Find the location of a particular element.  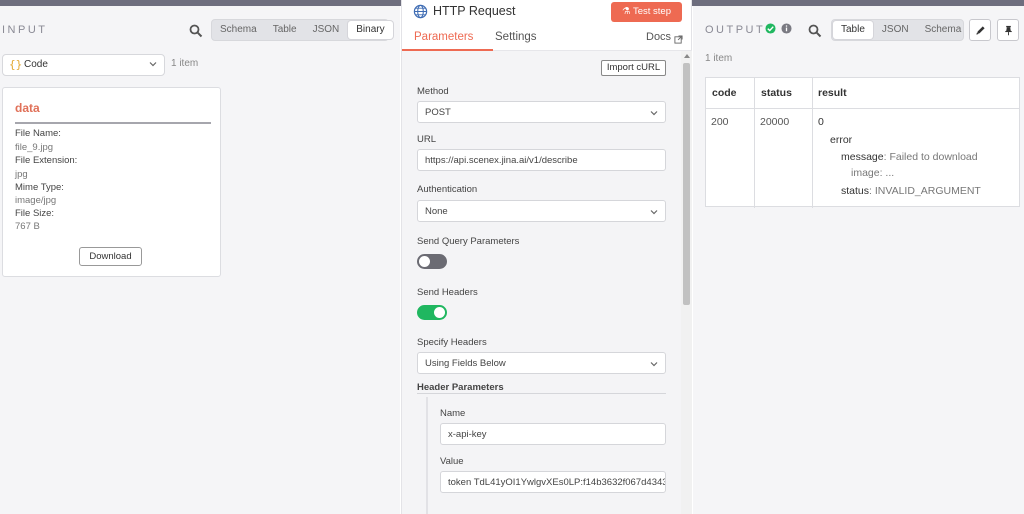

output-item-count: 1 item is located at coordinates (719, 58).